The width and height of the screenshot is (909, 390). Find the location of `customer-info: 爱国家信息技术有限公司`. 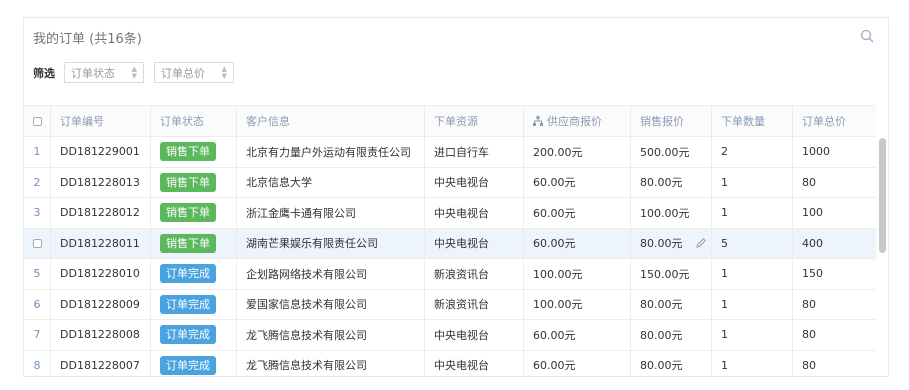

customer-info: 爱国家信息技术有限公司 is located at coordinates (331, 304).